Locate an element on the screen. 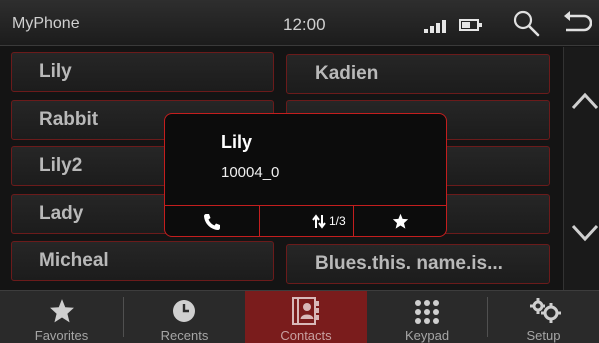  tab-keypad: Keypad is located at coordinates (427, 317).